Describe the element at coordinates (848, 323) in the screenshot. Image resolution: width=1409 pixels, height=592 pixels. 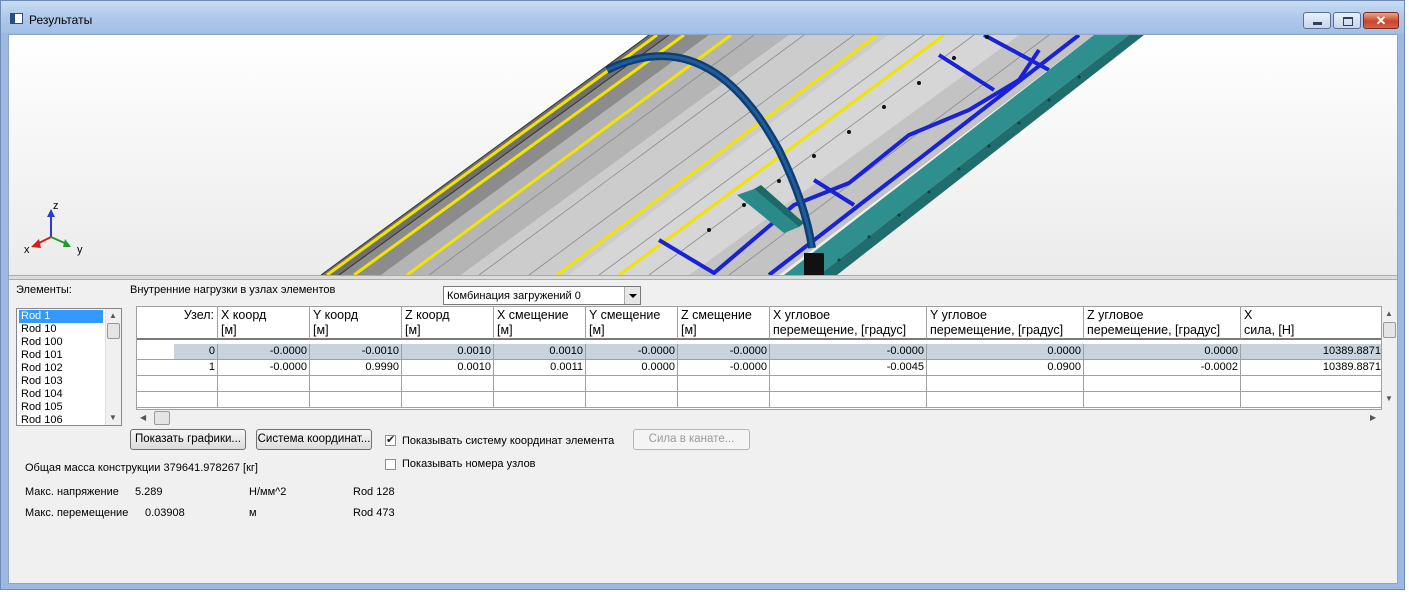
I see `column-header-x-rot: X угловое перемещение, [градус]` at that location.